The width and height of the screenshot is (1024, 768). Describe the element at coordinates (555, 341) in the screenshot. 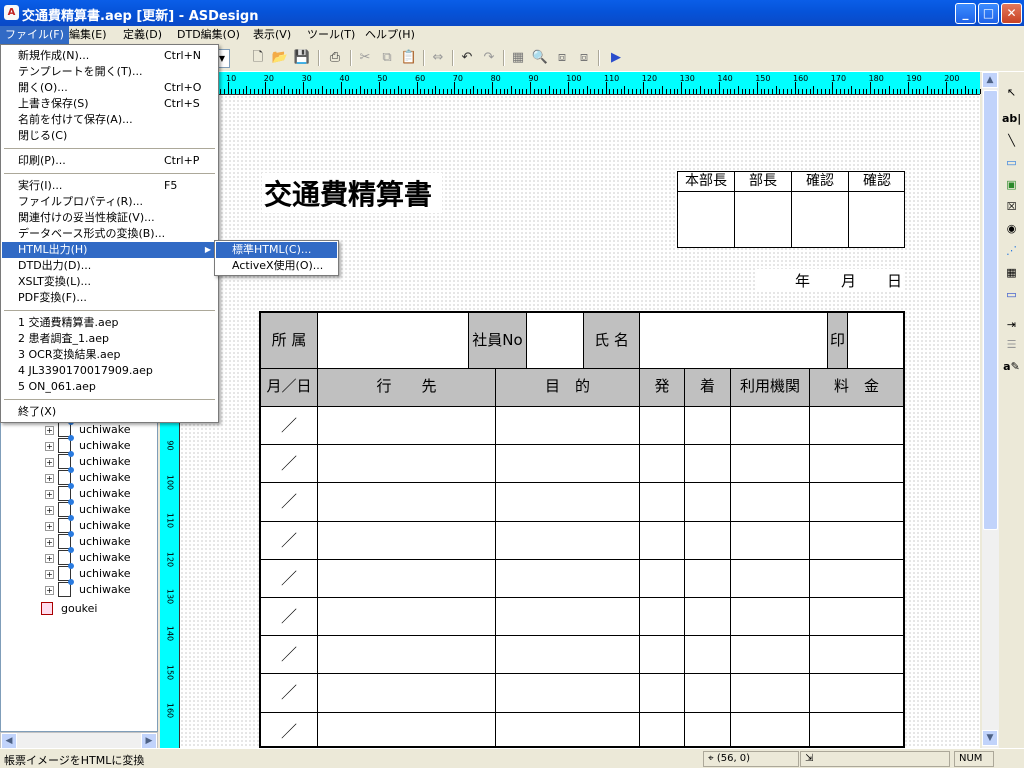

I see `employee-no-field` at that location.